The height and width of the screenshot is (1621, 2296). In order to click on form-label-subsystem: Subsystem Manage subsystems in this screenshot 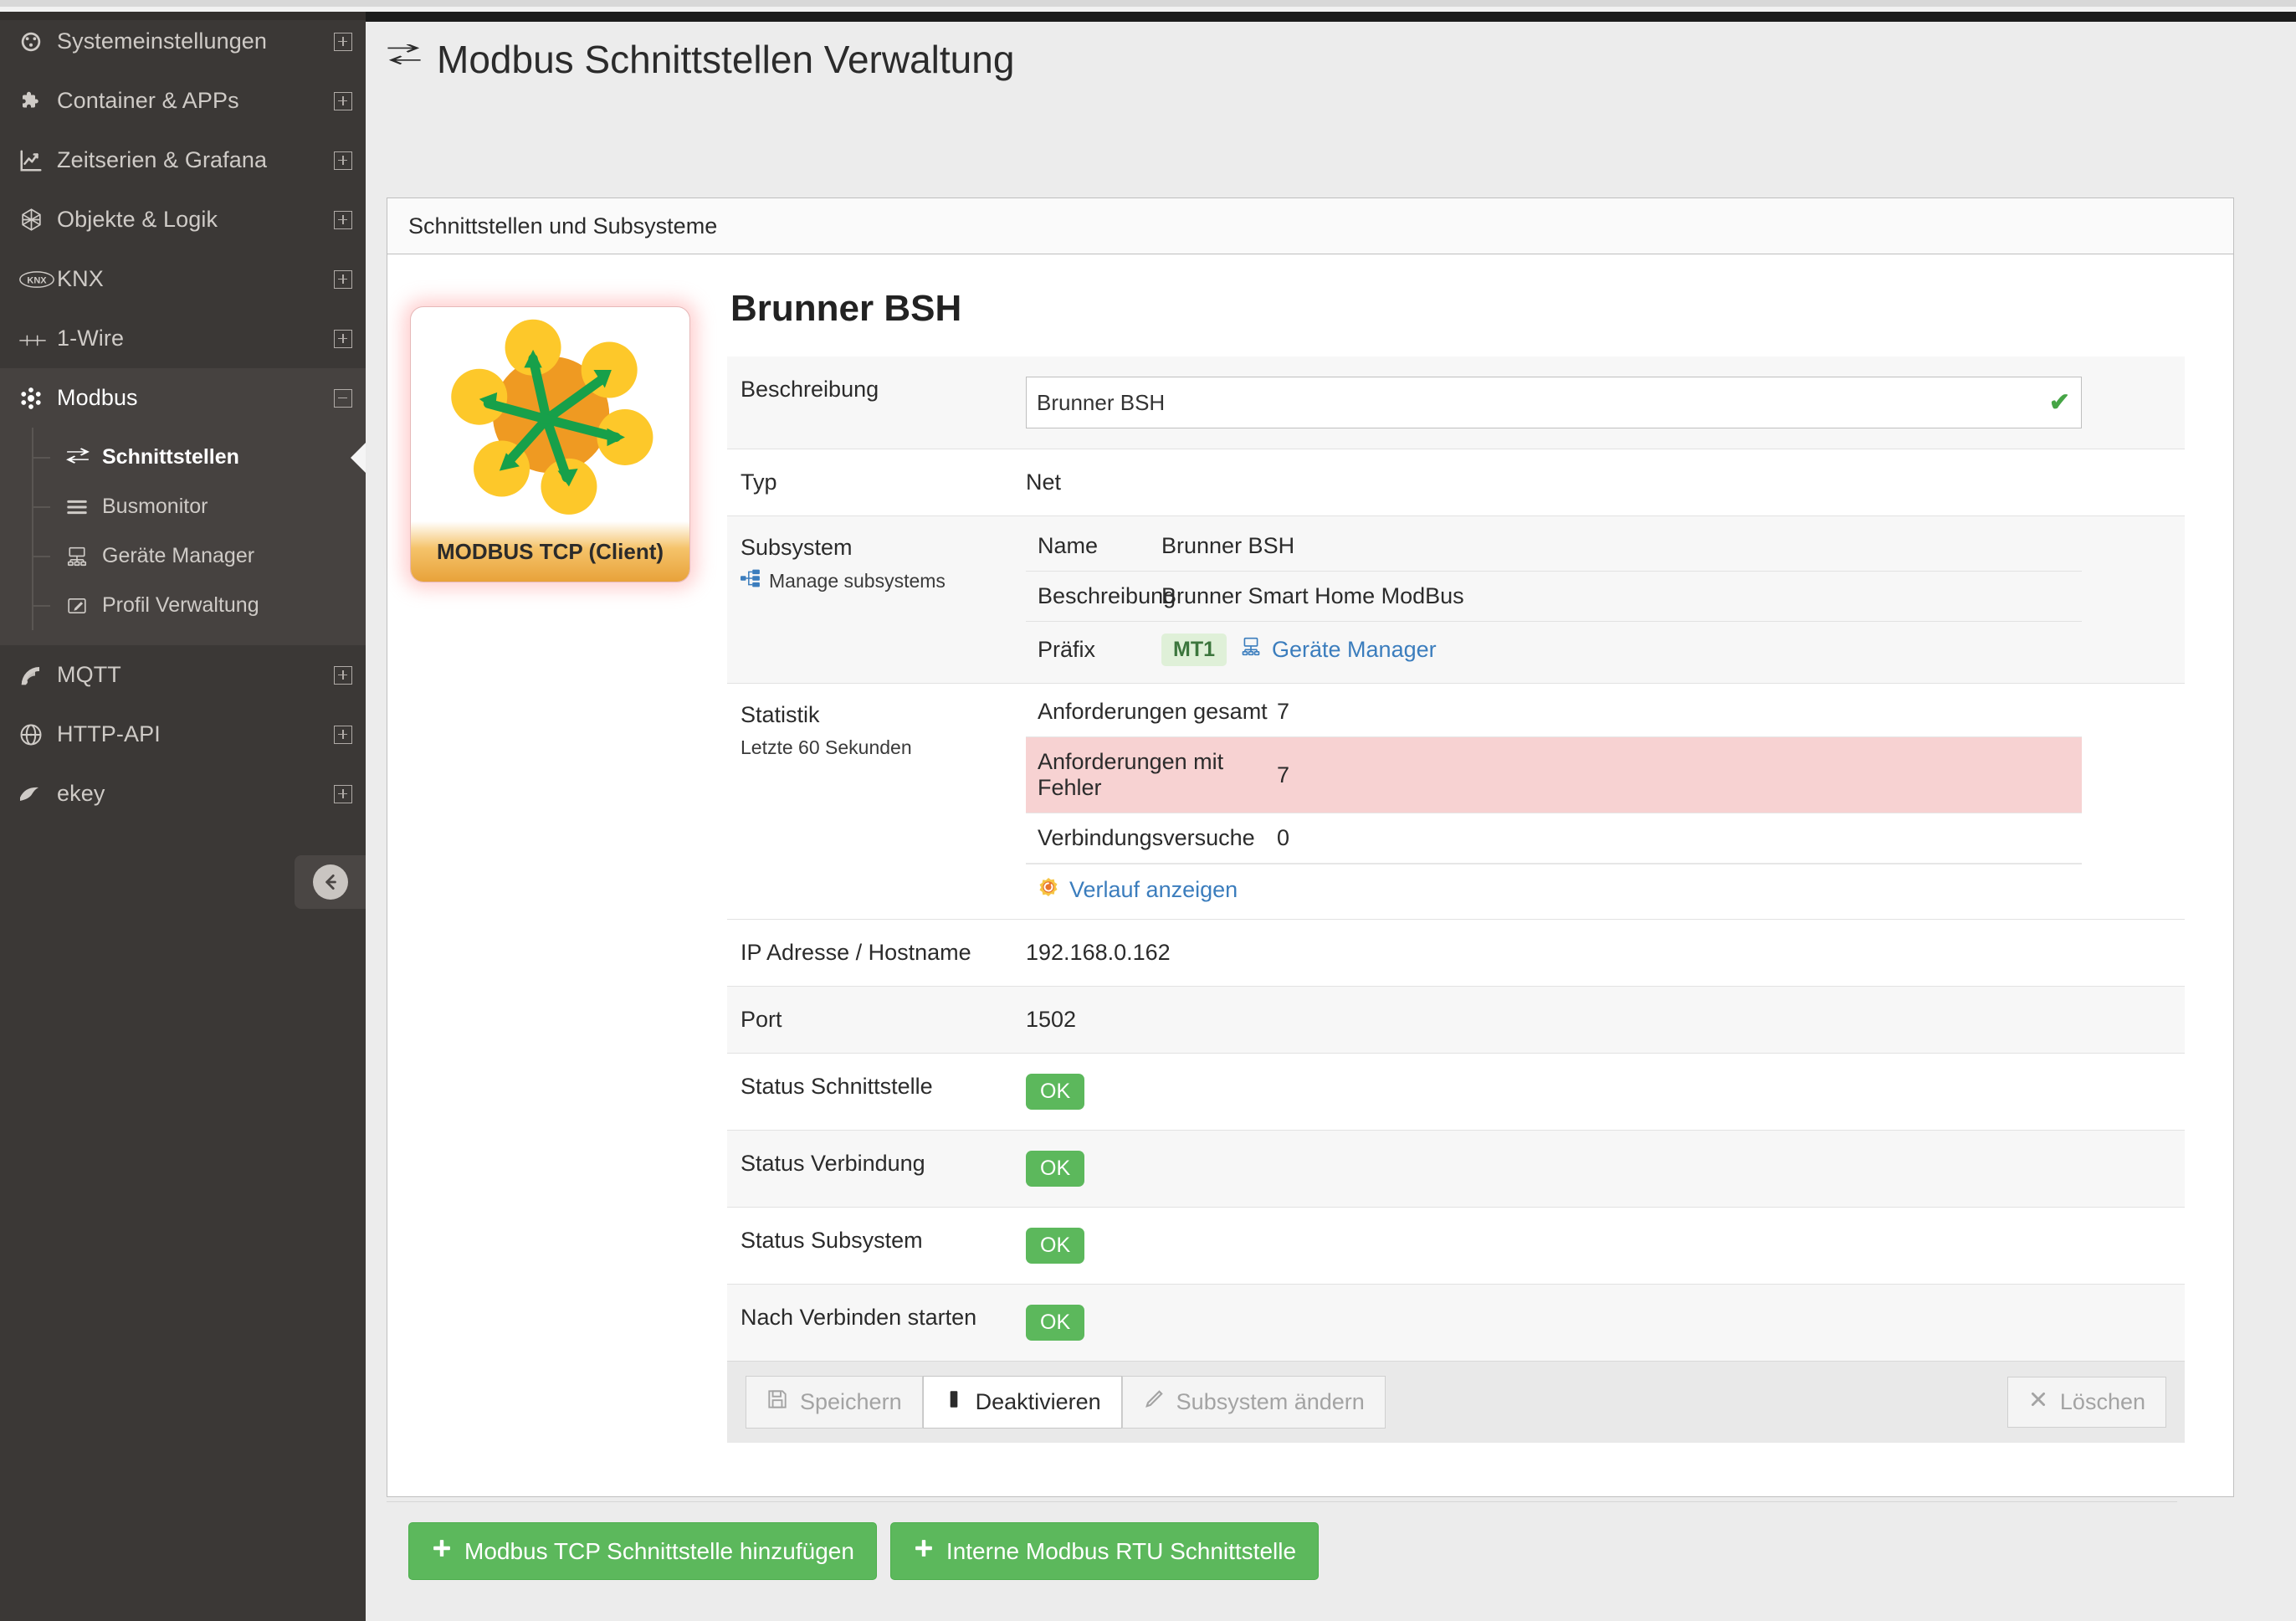, I will do `click(869, 599)`.